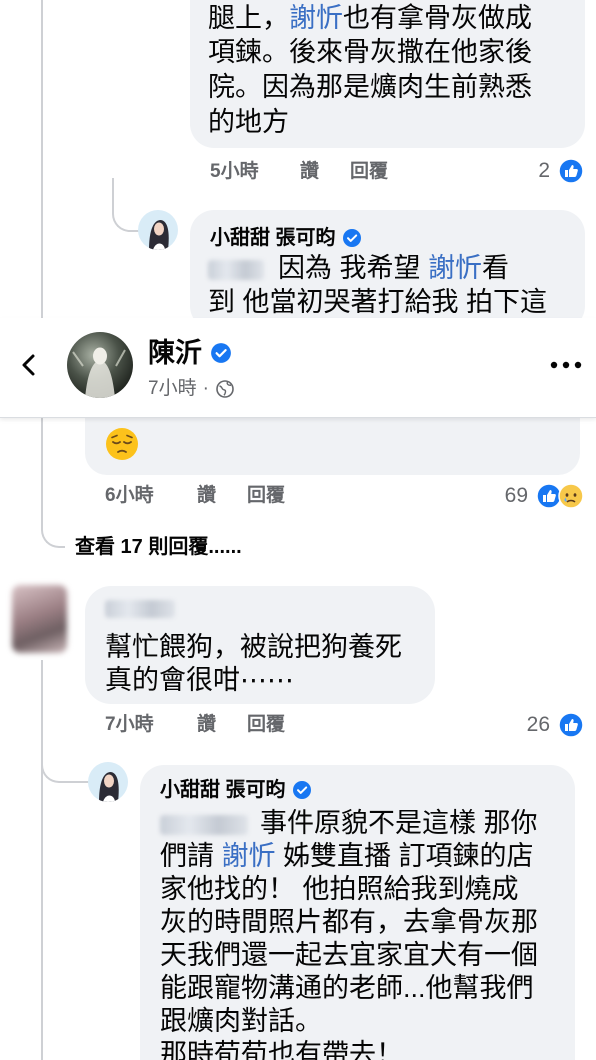 The image size is (596, 1060). What do you see at coordinates (339, 889) in the screenshot?
I see `comment-text-line: 家他找的！ 他拍照給我到燒成` at bounding box center [339, 889].